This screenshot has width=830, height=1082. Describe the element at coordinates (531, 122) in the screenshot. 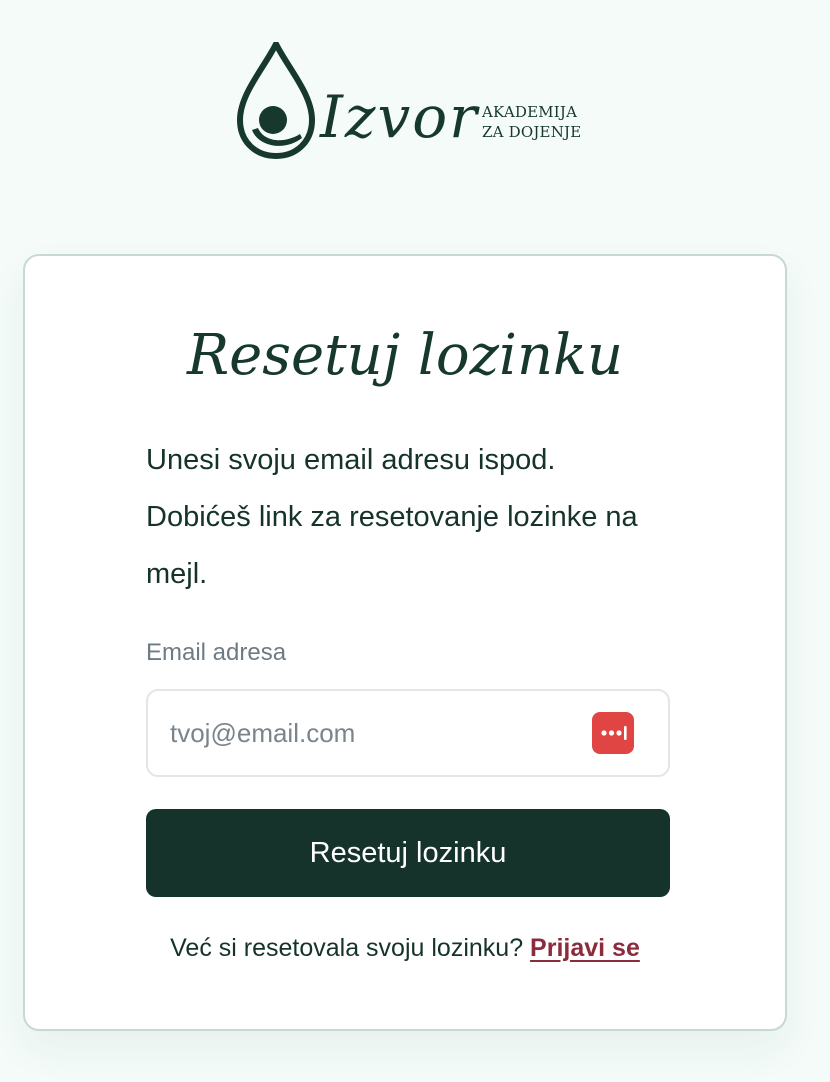

I see `brand-tagline: AKADEMIJA ZA DOJENJE` at that location.